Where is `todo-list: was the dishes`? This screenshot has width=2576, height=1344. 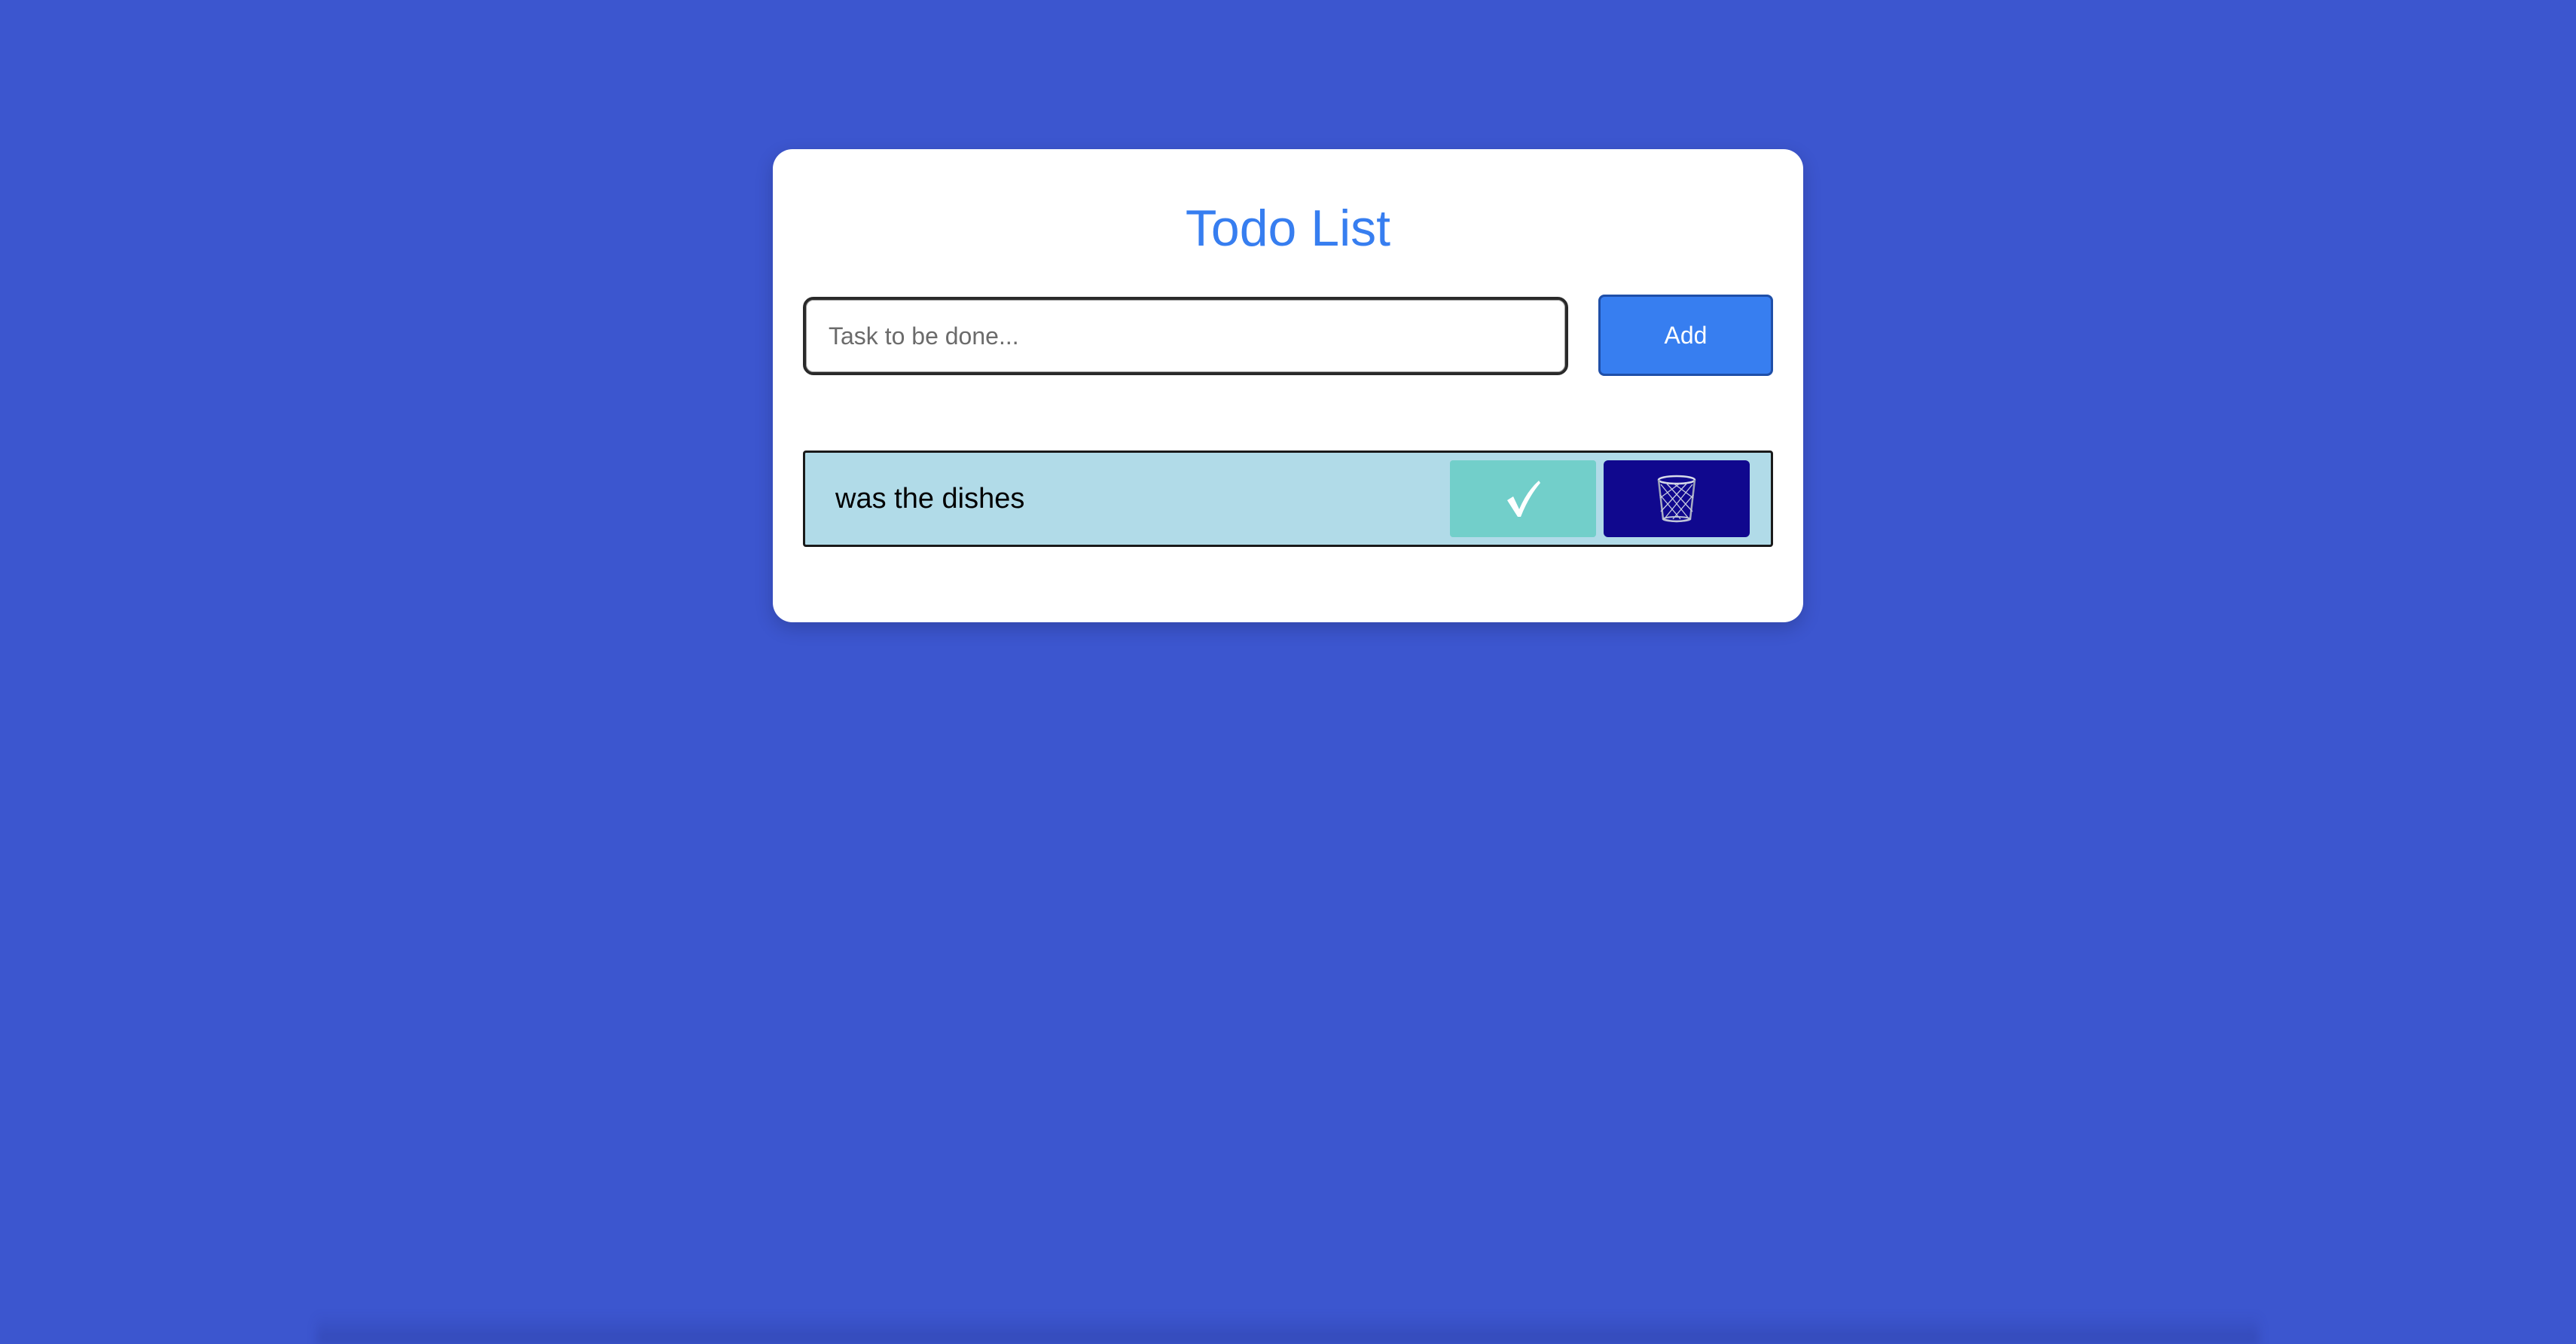 todo-list: was the dishes is located at coordinates (1288, 499).